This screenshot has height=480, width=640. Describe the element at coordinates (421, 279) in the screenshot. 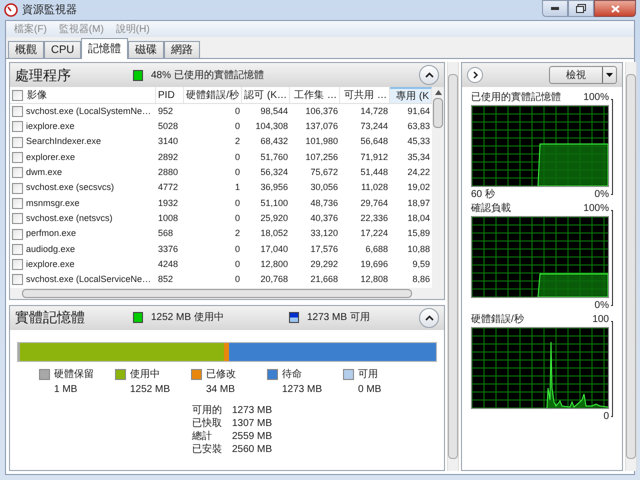

I see `table-cell-text: 8,86` at that location.